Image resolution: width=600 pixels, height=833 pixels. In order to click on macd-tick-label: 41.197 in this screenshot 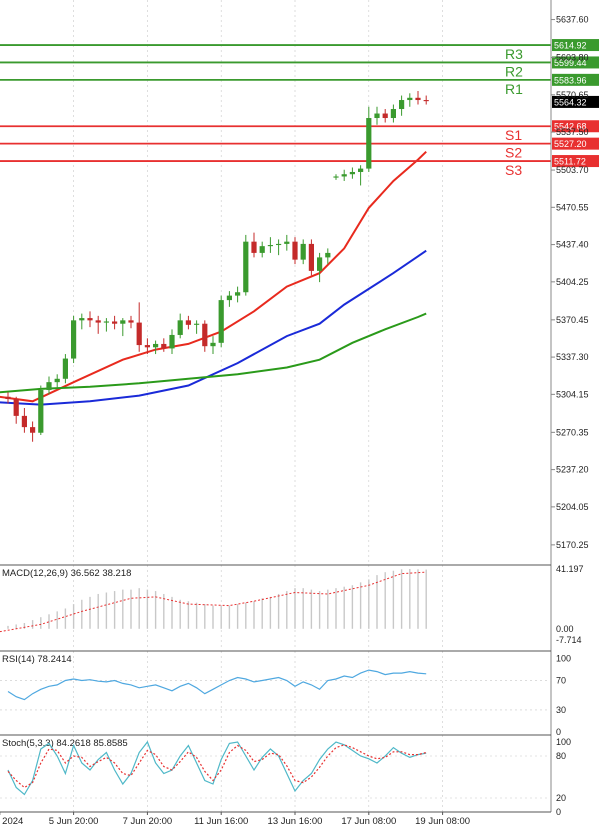, I will do `click(570, 569)`.